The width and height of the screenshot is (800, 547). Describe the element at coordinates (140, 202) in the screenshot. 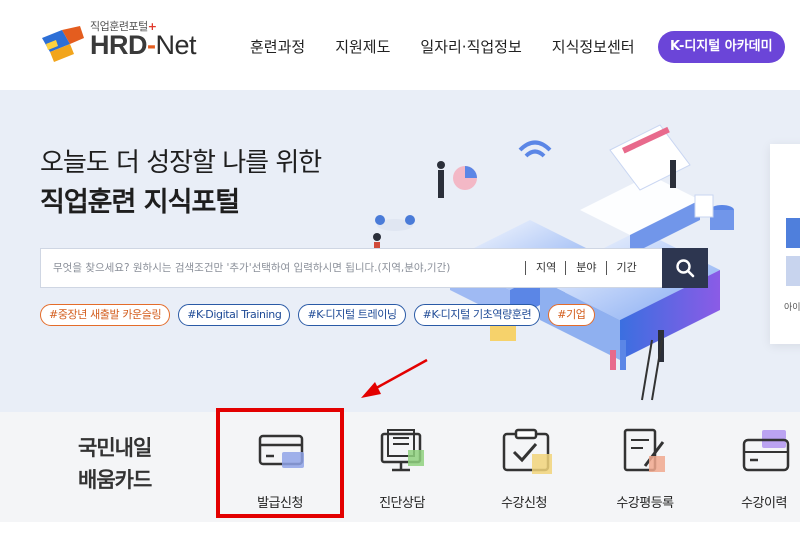

I see `hero-headline-line2: 직업훈련 지식포털` at that location.